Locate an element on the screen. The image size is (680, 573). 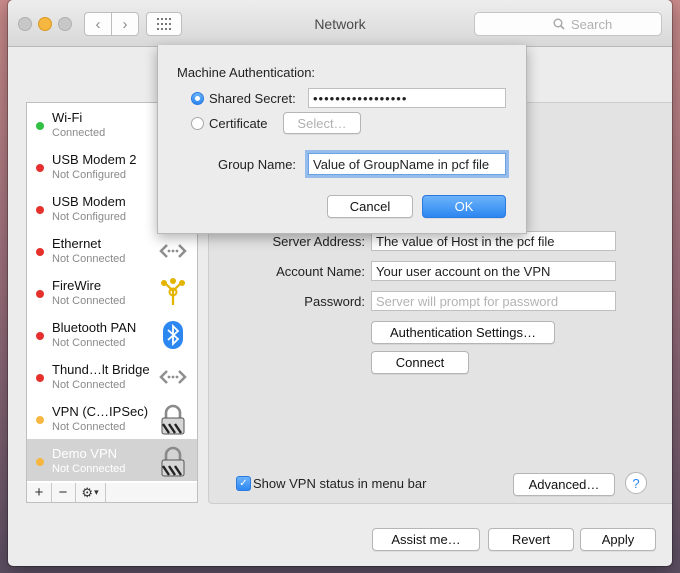
service-demo-vpn: Demo VPN Not Connected is located at coordinates (112, 460).